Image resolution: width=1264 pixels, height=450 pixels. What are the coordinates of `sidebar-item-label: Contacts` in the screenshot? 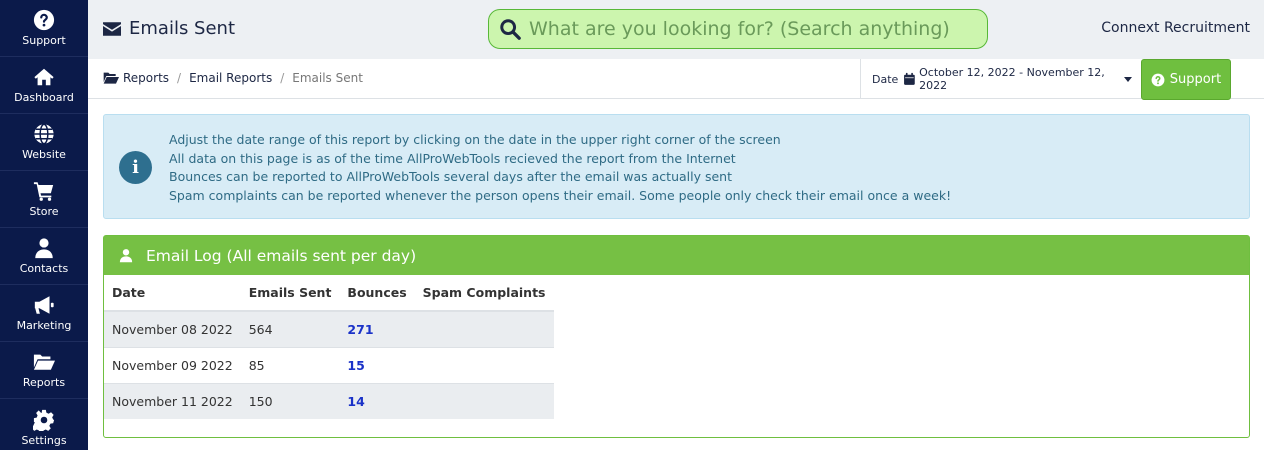 It's located at (44, 268).